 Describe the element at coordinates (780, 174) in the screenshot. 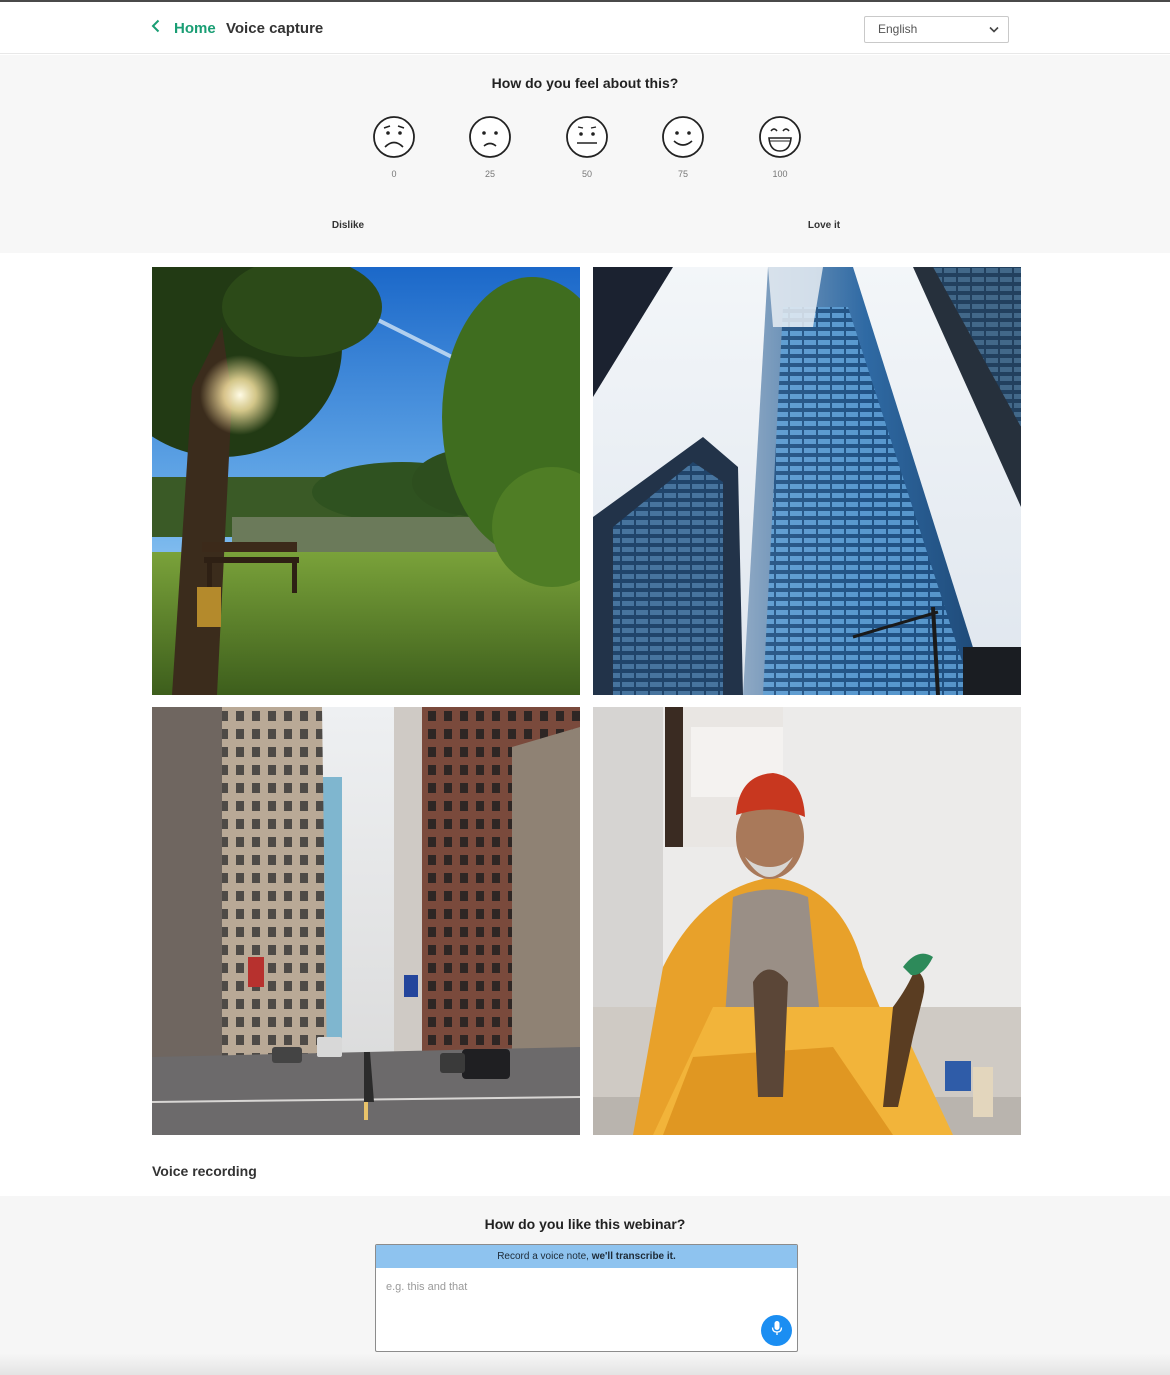

I see `face-value-100: 100` at that location.